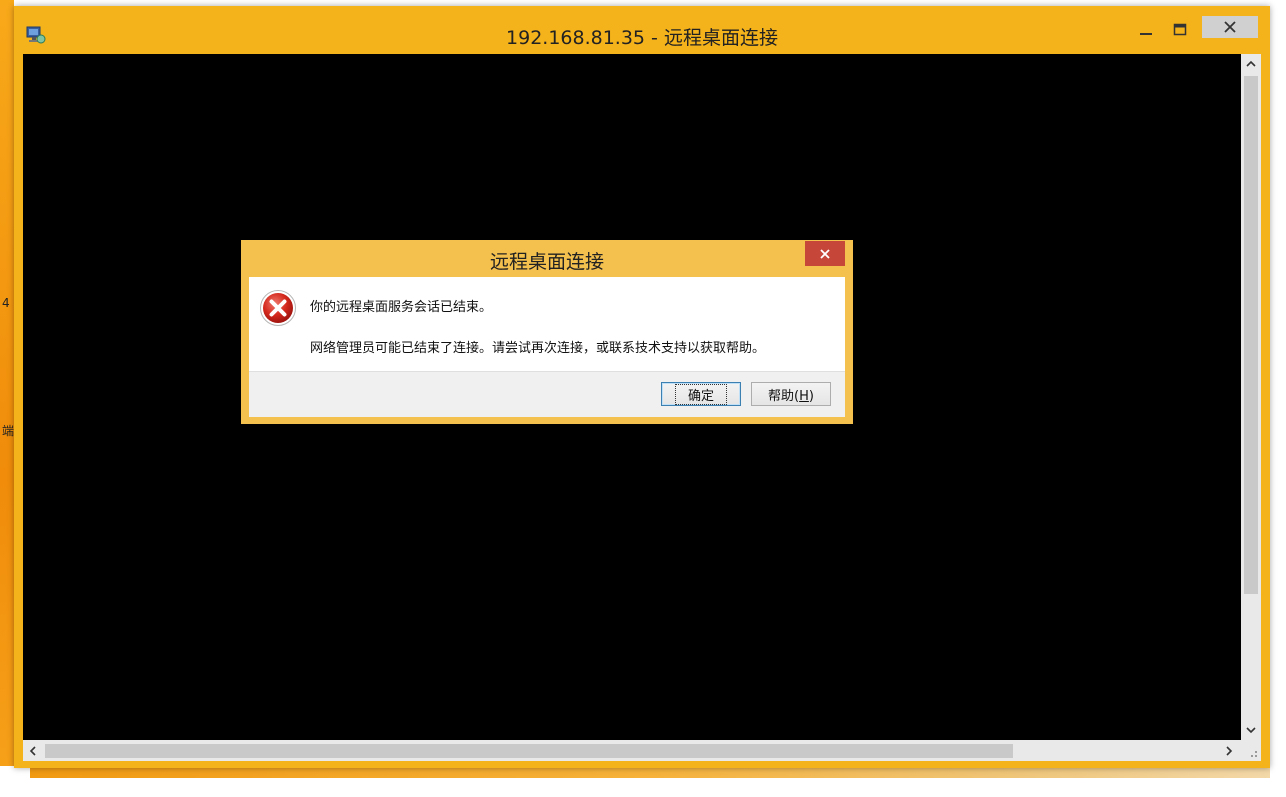 The image size is (1286, 797). I want to click on maximize-icon, so click(1180, 29).